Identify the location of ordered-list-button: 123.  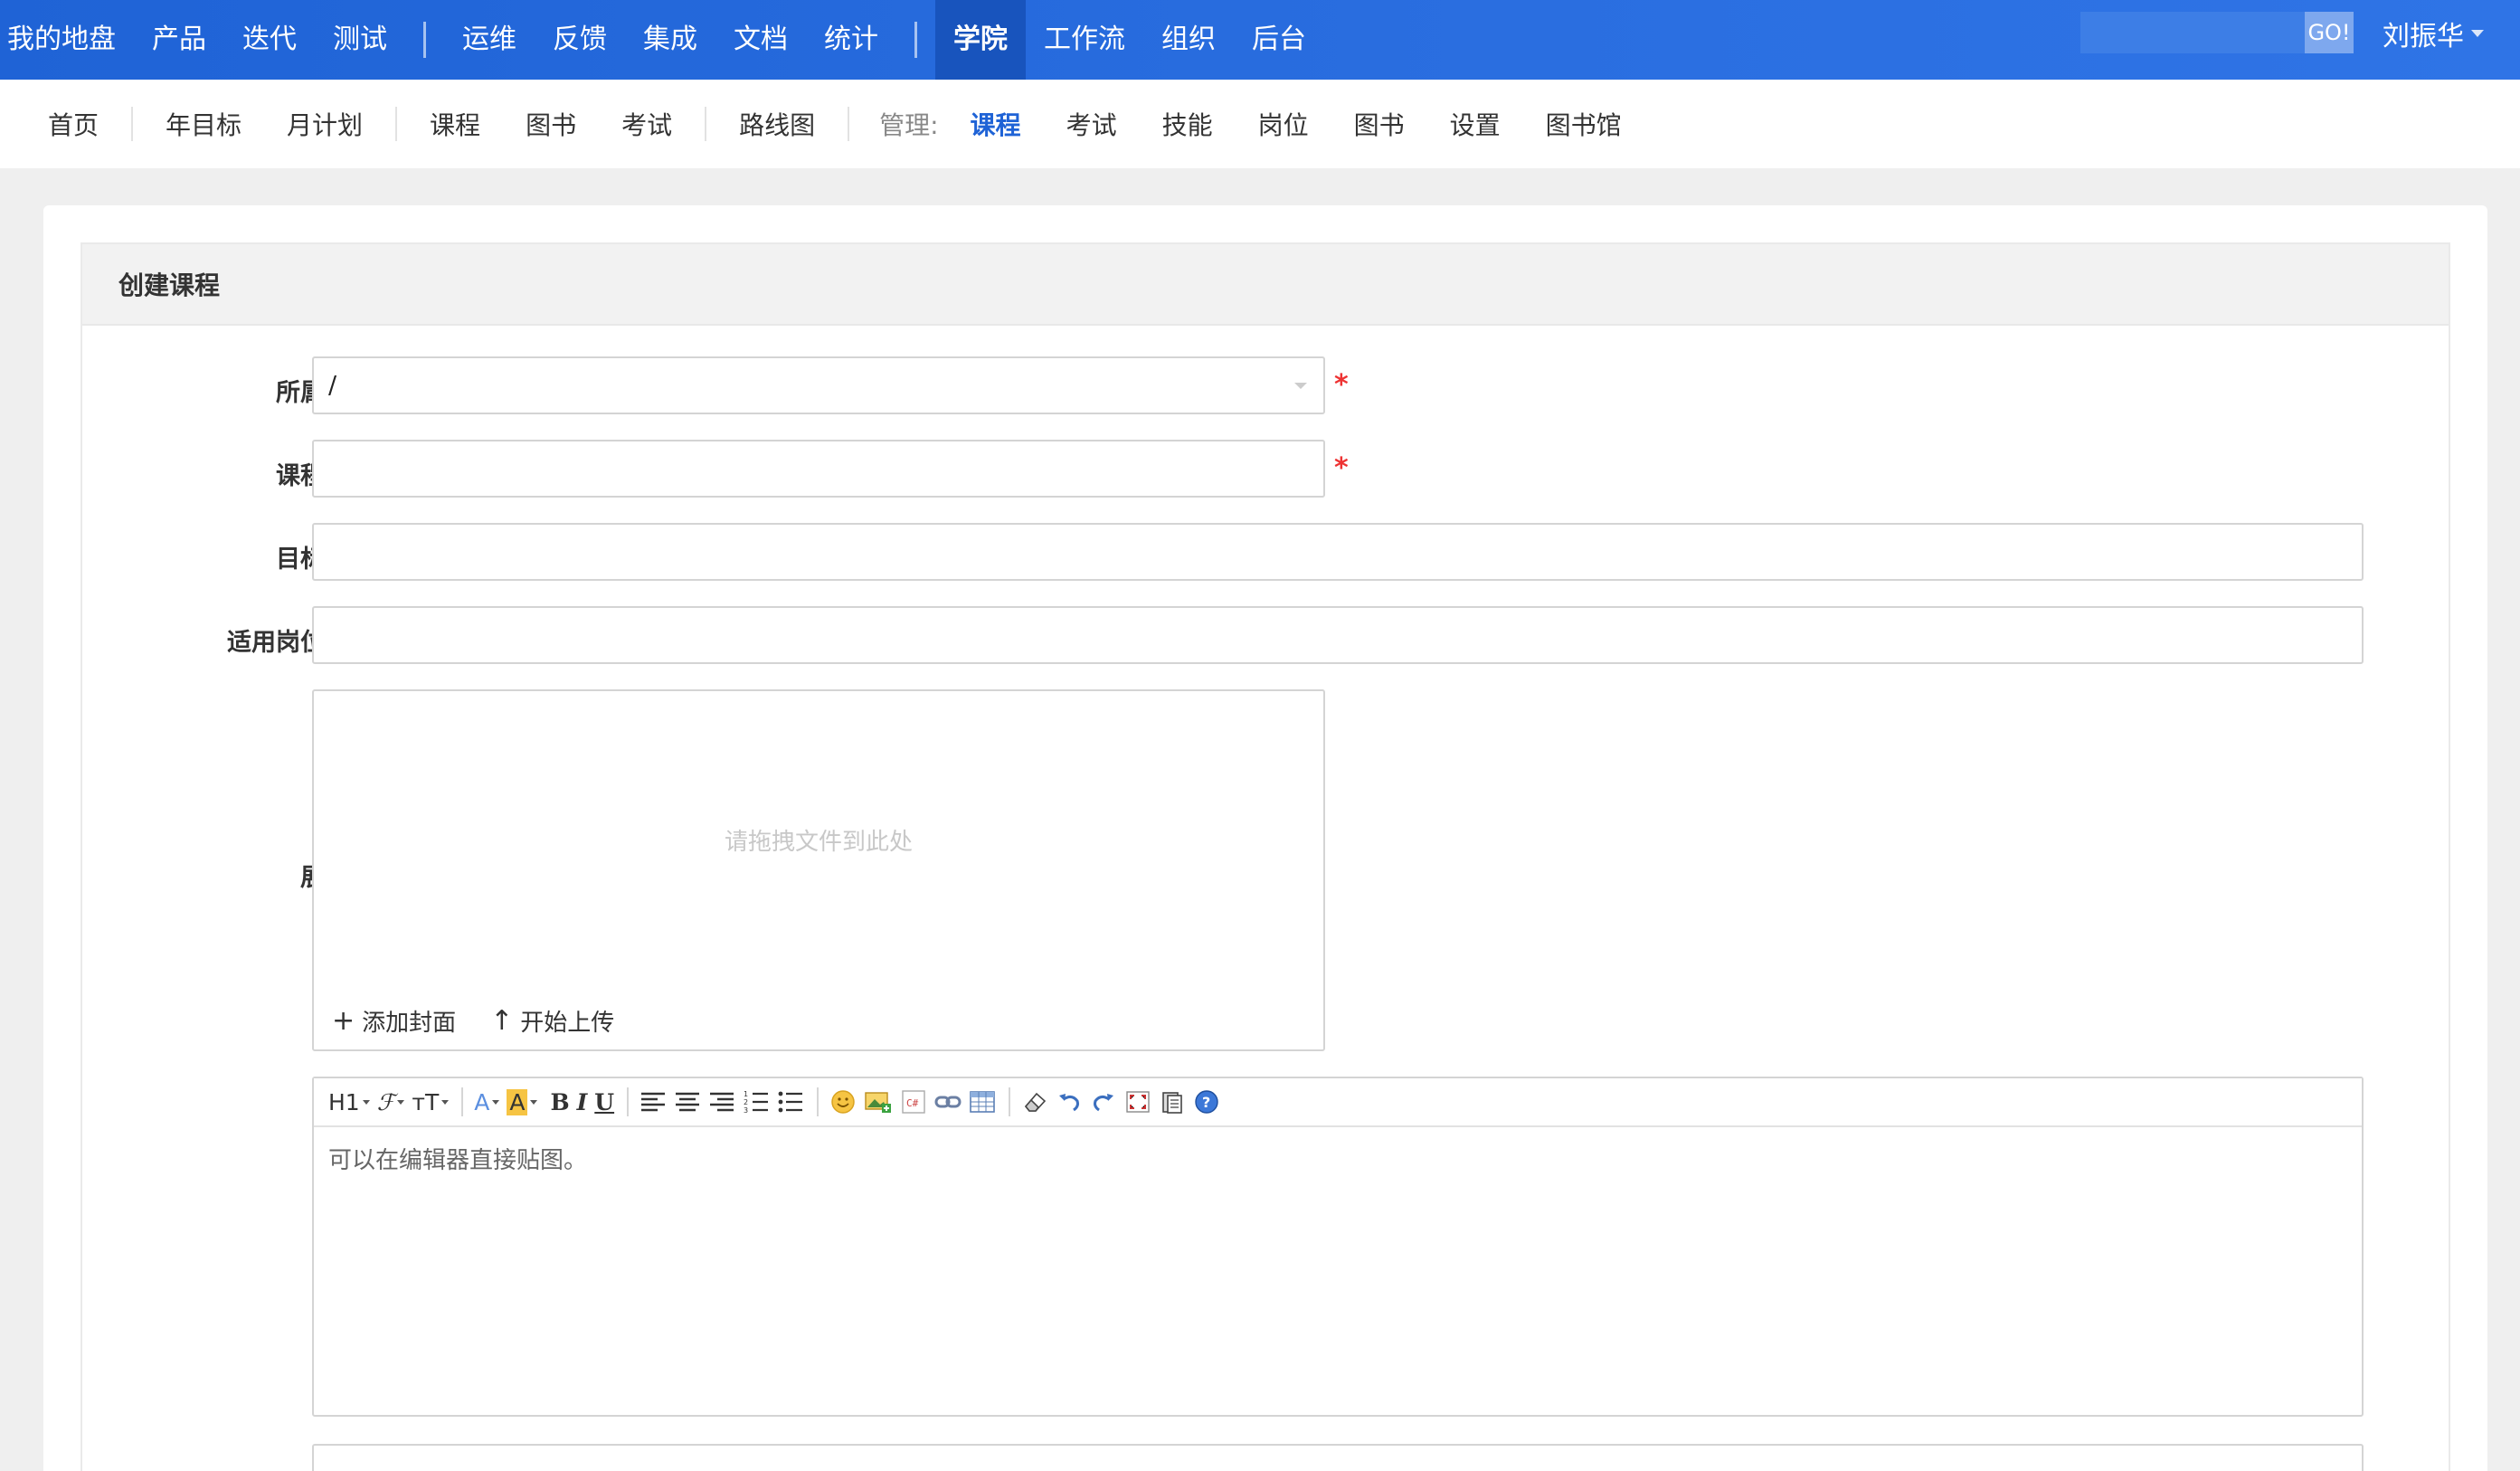
(757, 1102).